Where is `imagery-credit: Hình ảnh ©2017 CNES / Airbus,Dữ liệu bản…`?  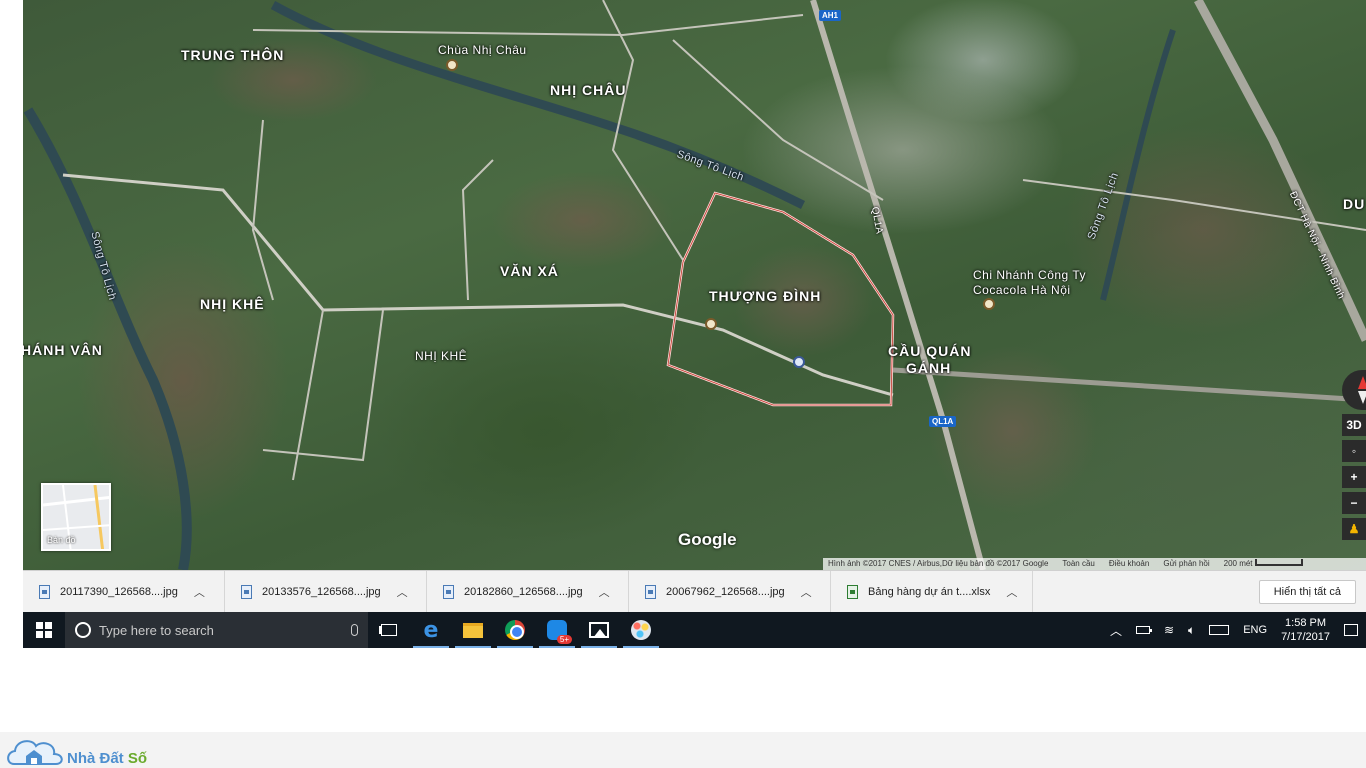 imagery-credit: Hình ảnh ©2017 CNES / Airbus,Dữ liệu bản… is located at coordinates (938, 563).